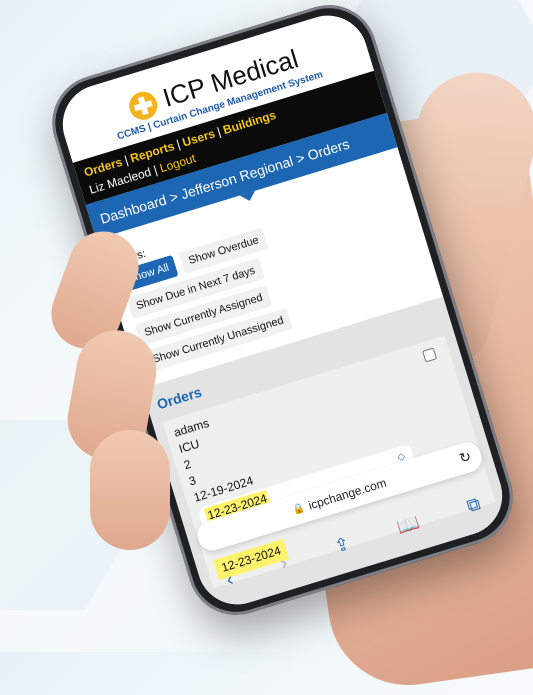 Image resolution: width=533 pixels, height=695 pixels. Describe the element at coordinates (473, 505) in the screenshot. I see `tabs-icon: ⧉` at that location.